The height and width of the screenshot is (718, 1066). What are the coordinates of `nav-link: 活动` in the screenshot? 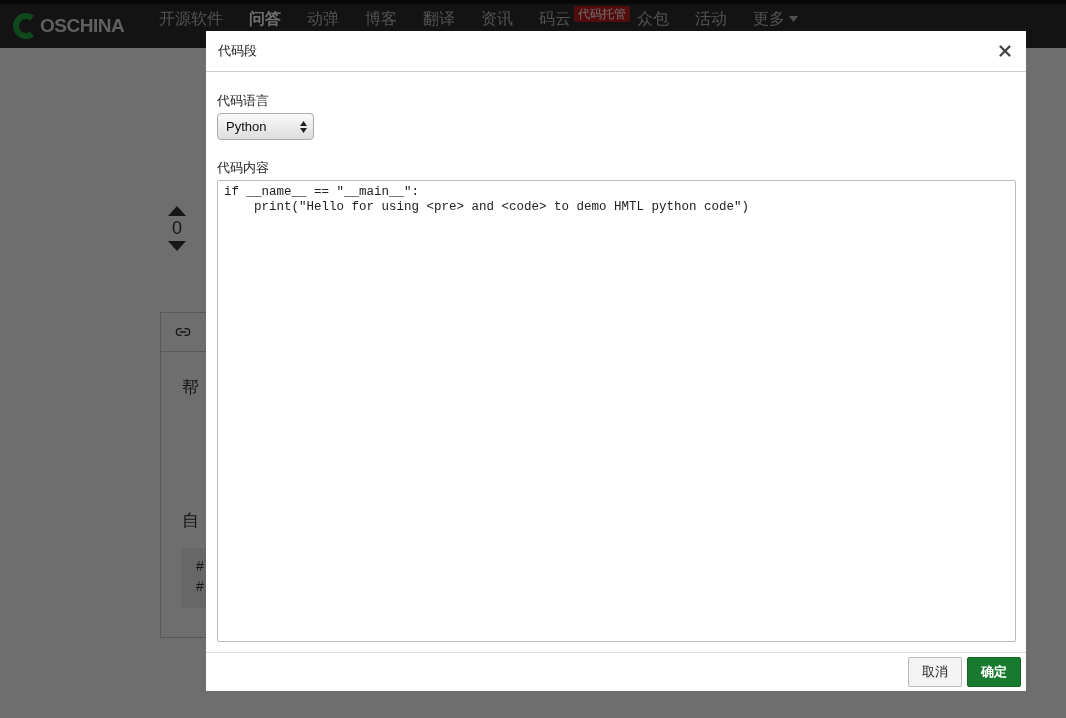 It's located at (711, 19).